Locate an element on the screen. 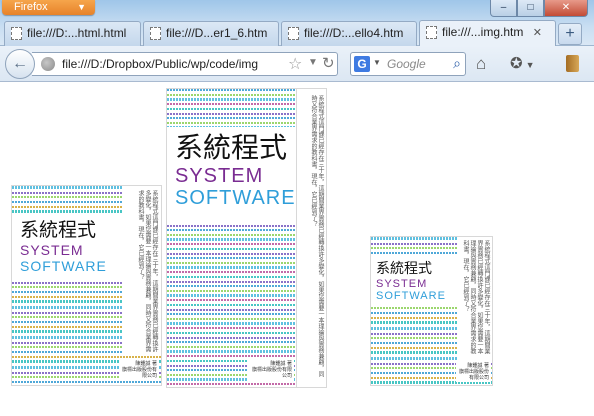 The height and width of the screenshot is (416, 594). google-icon: G is located at coordinates (362, 64).